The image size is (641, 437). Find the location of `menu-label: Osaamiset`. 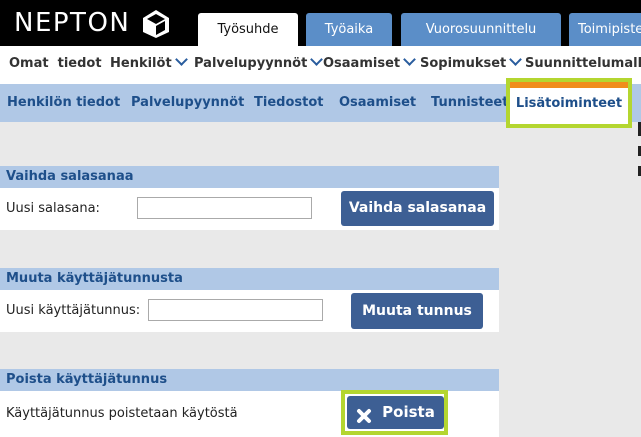

menu-label: Osaamiset is located at coordinates (362, 63).